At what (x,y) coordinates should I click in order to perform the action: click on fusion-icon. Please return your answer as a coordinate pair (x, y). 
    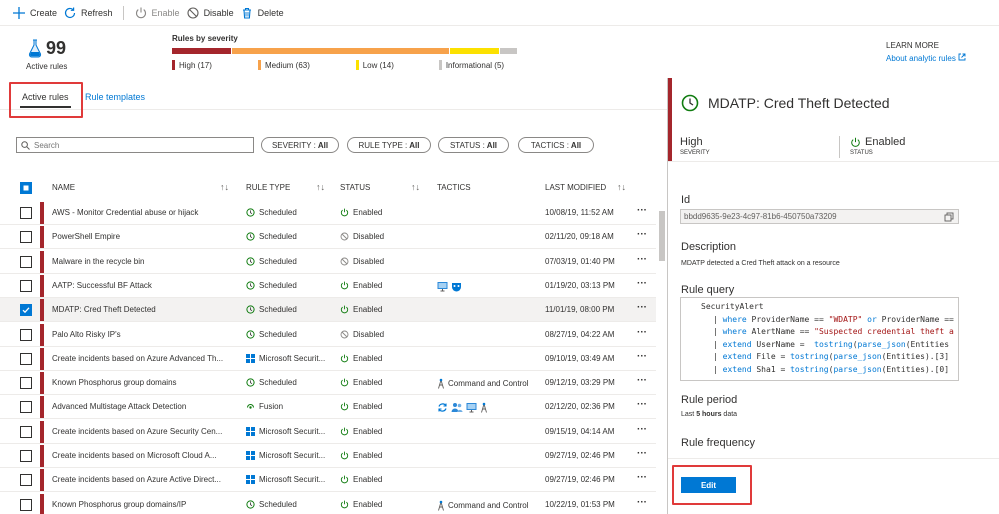
    Looking at the image, I should click on (250, 407).